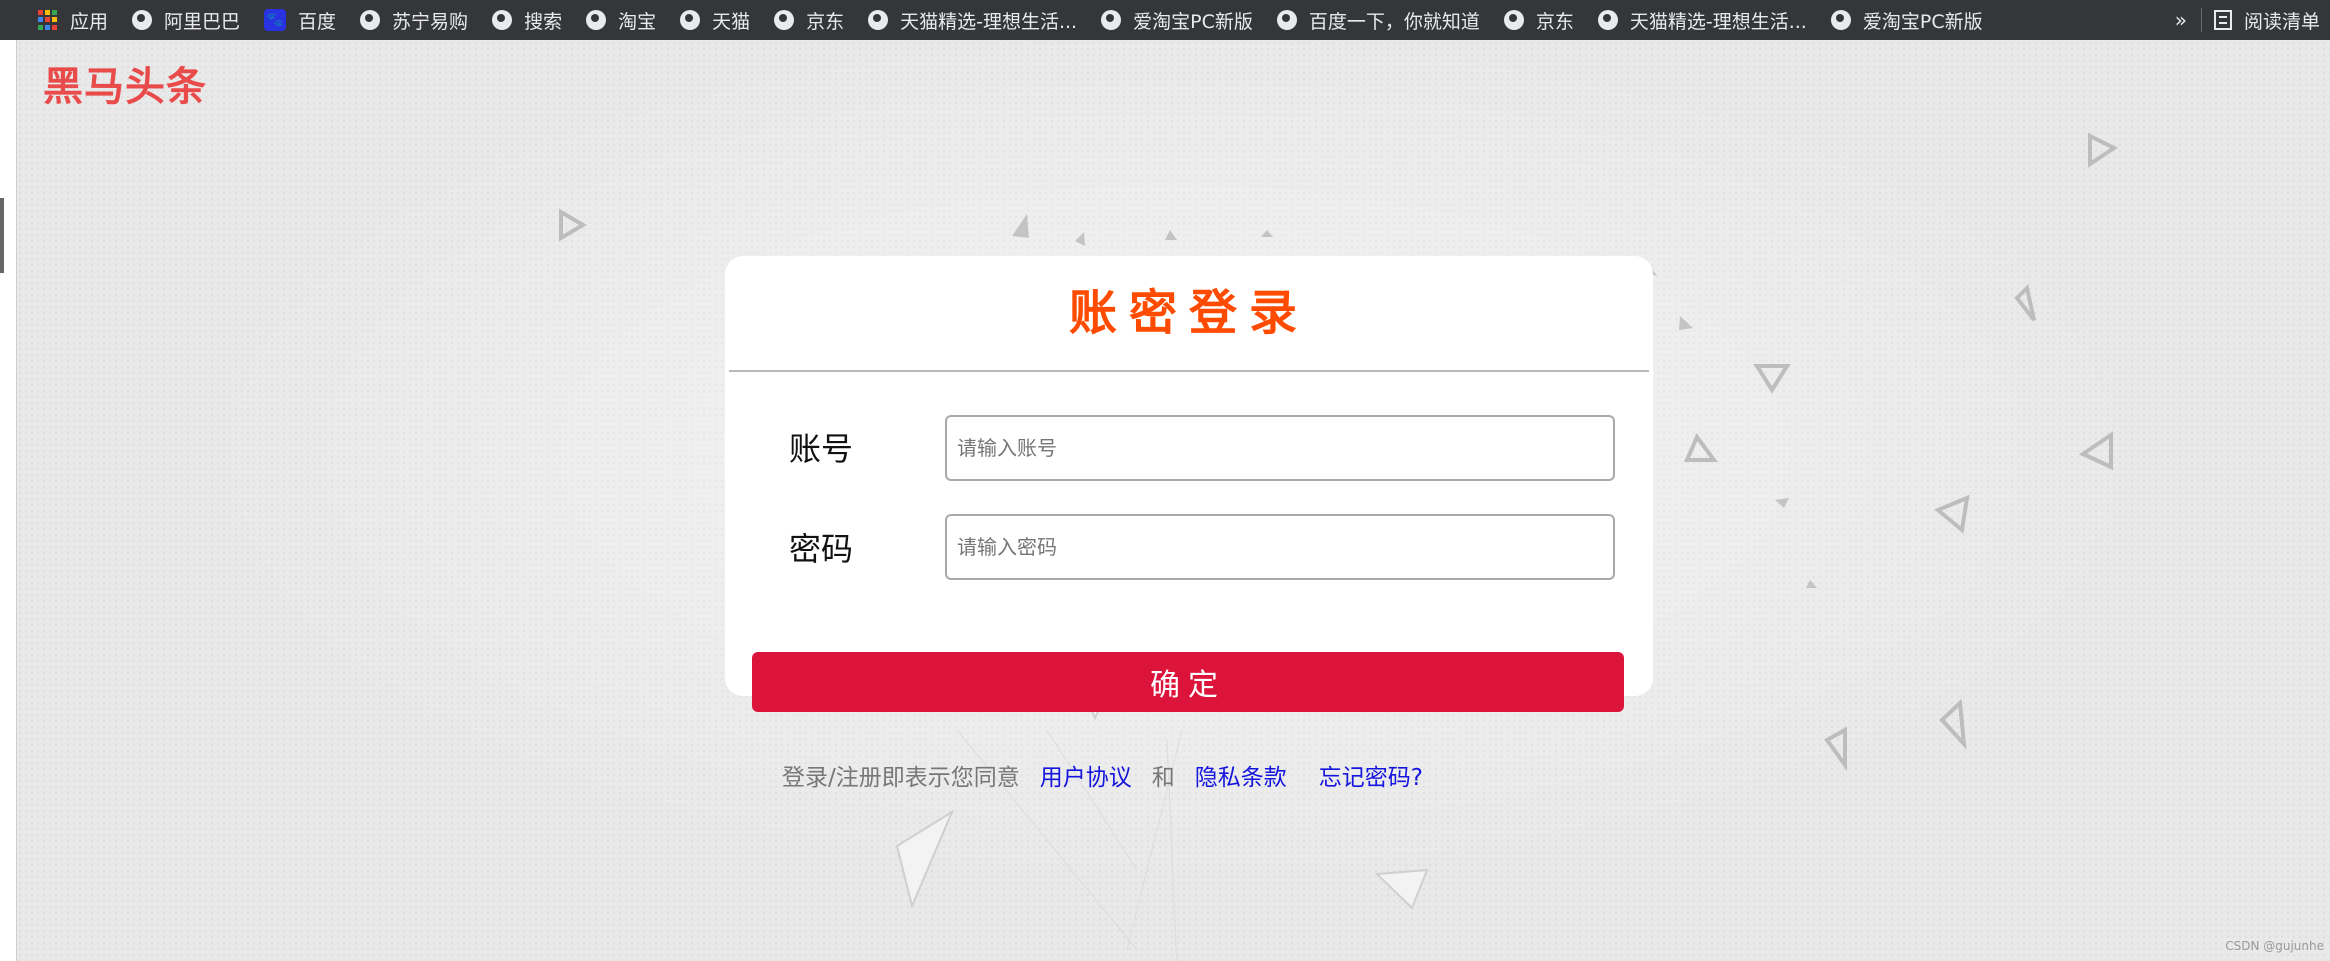  What do you see at coordinates (1280, 547) in the screenshot?
I see `password-input` at bounding box center [1280, 547].